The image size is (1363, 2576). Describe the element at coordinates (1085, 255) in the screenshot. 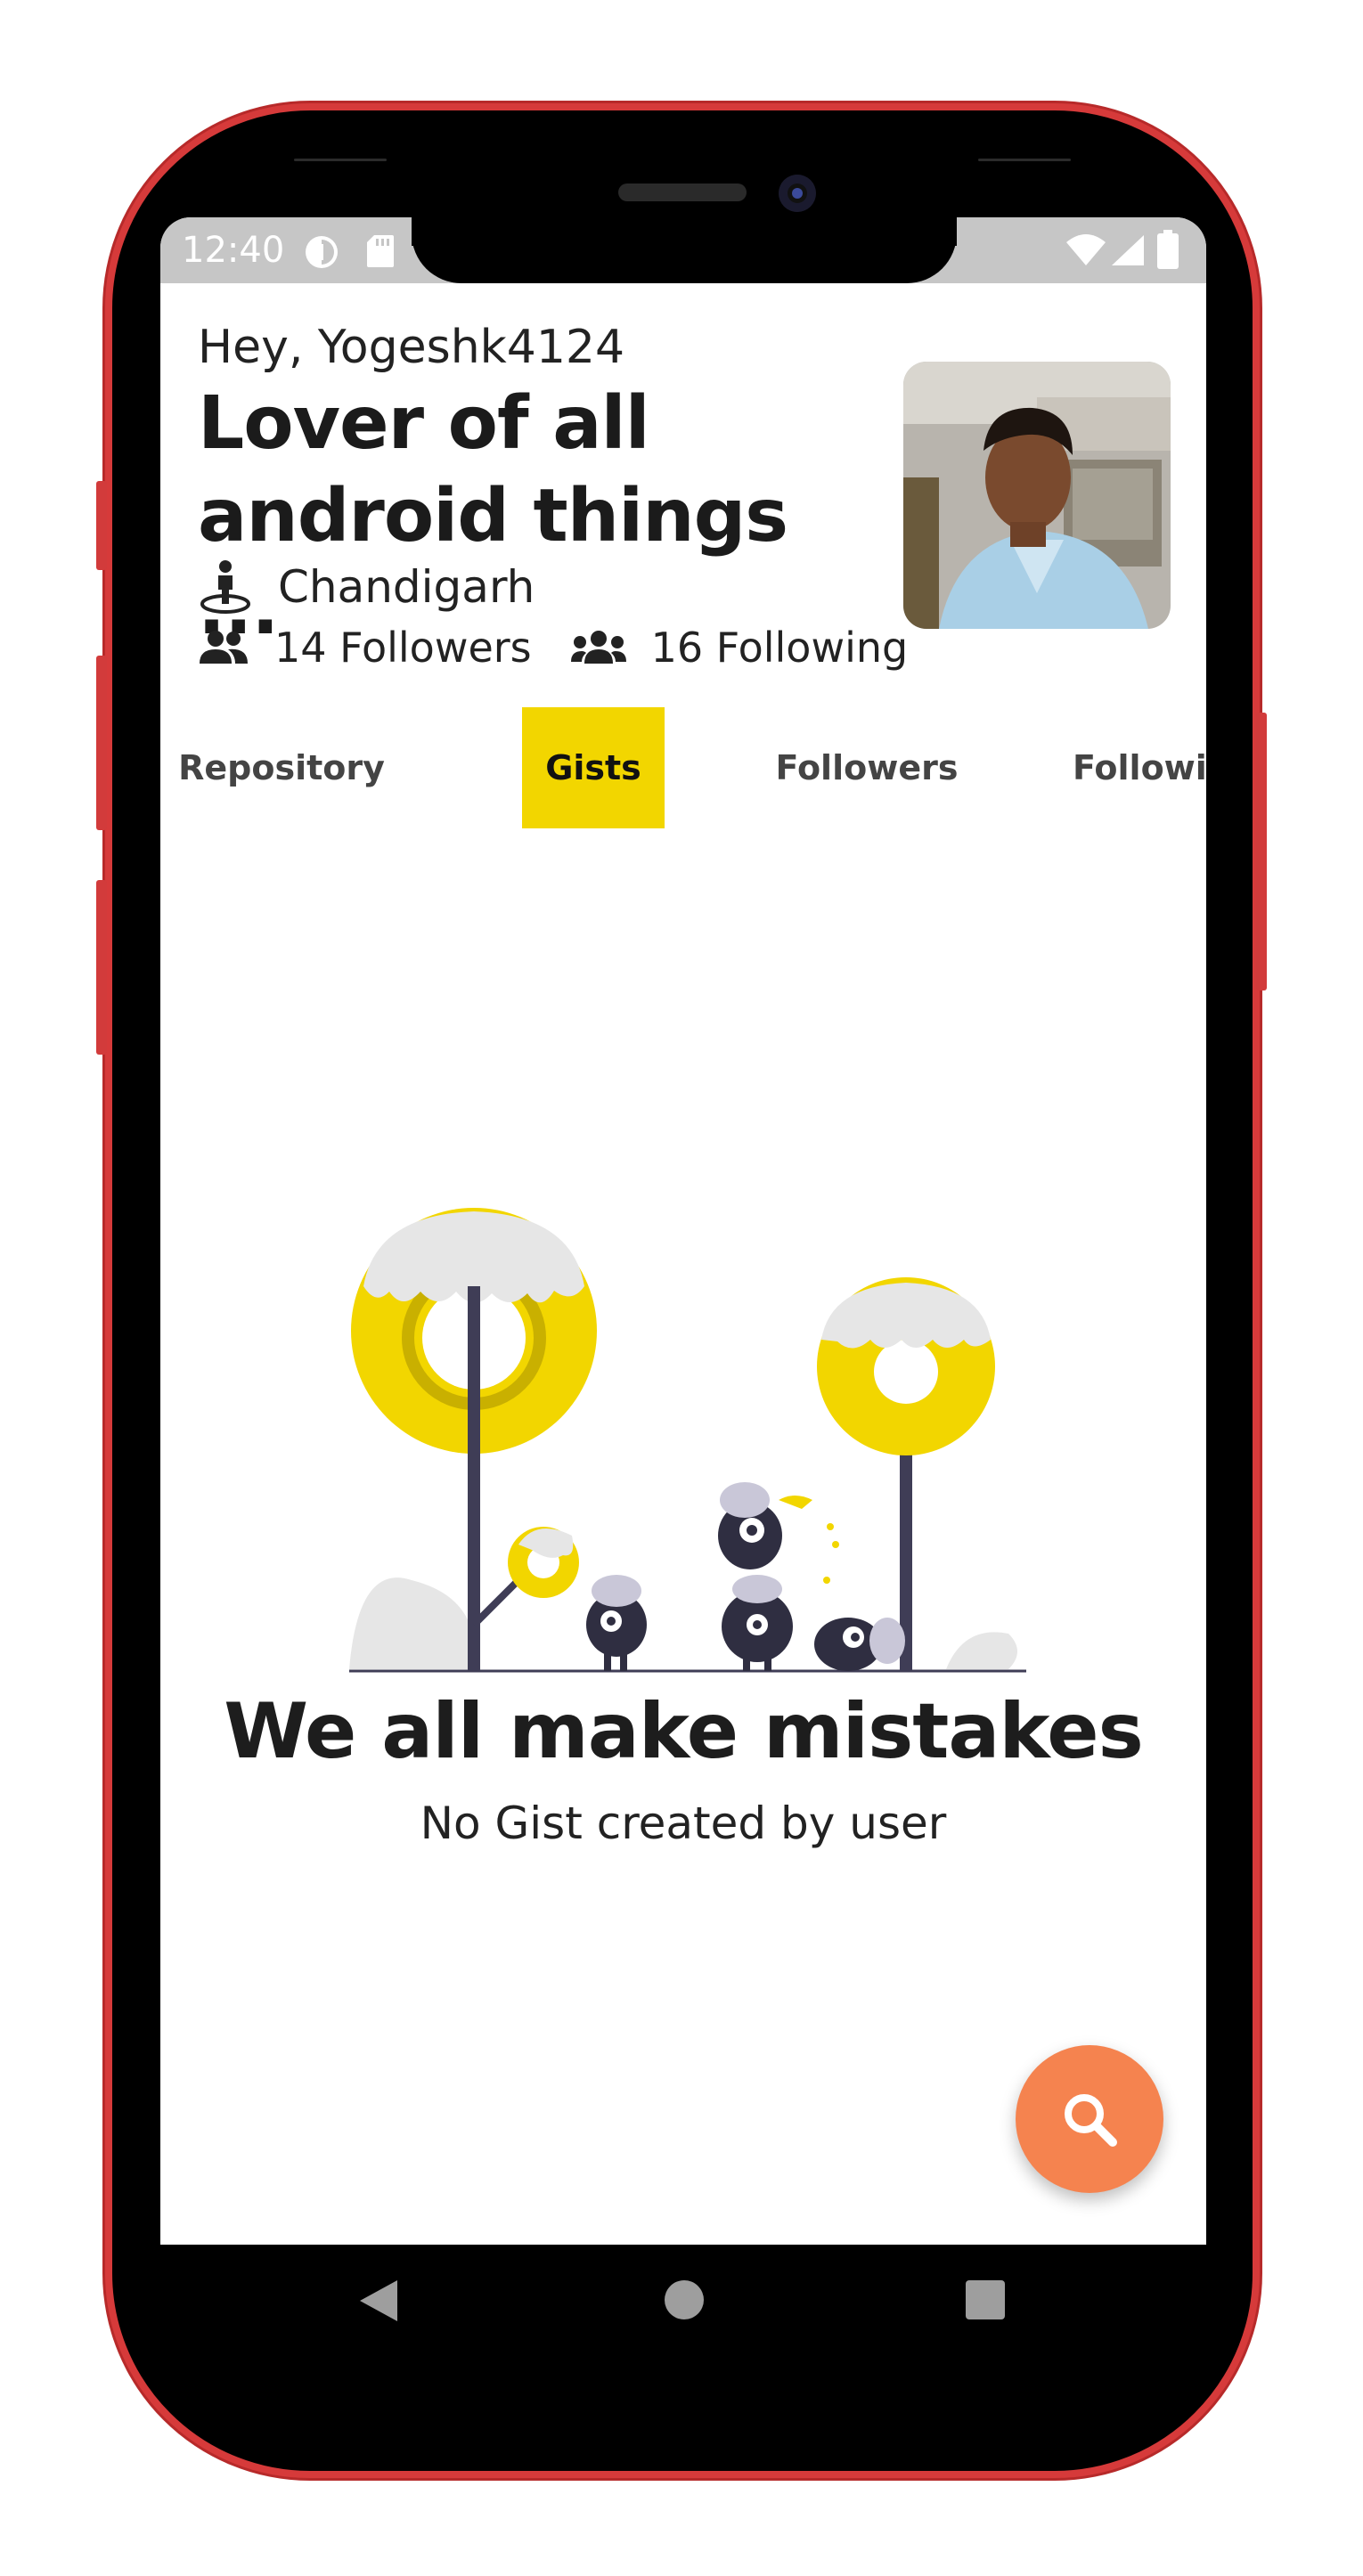

I see `wifi-icon` at that location.